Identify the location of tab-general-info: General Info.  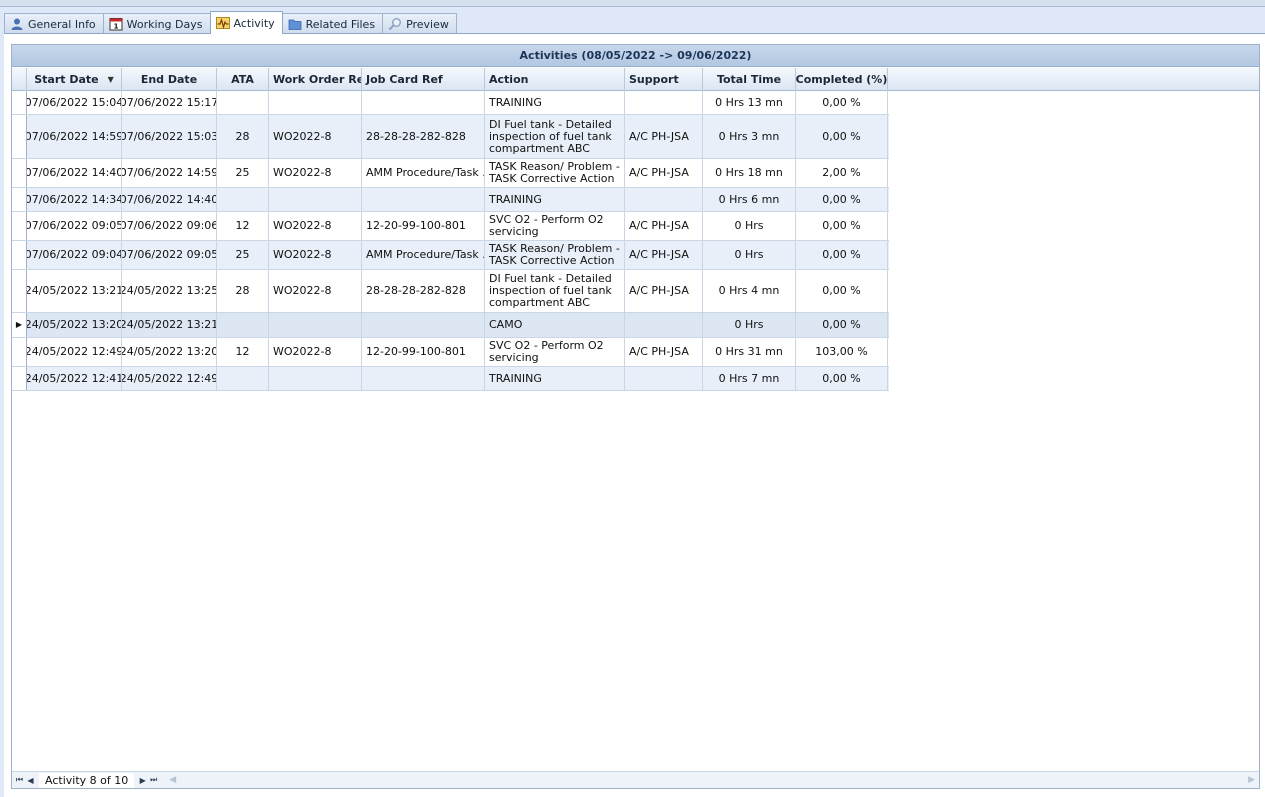
(54, 23).